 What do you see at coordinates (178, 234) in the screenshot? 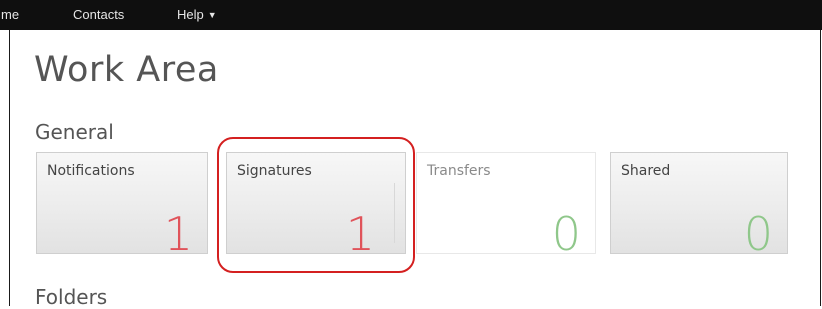
I see `tile-count: 1` at bounding box center [178, 234].